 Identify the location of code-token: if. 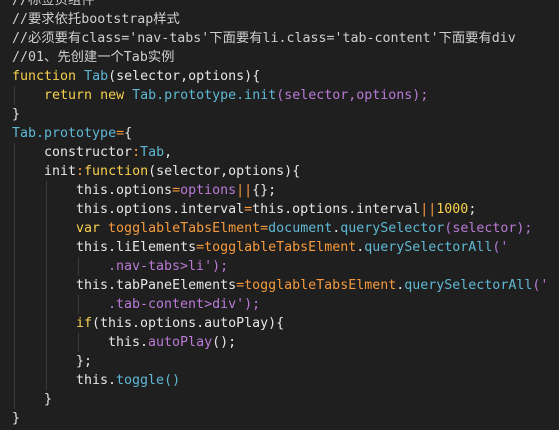
(84, 323).